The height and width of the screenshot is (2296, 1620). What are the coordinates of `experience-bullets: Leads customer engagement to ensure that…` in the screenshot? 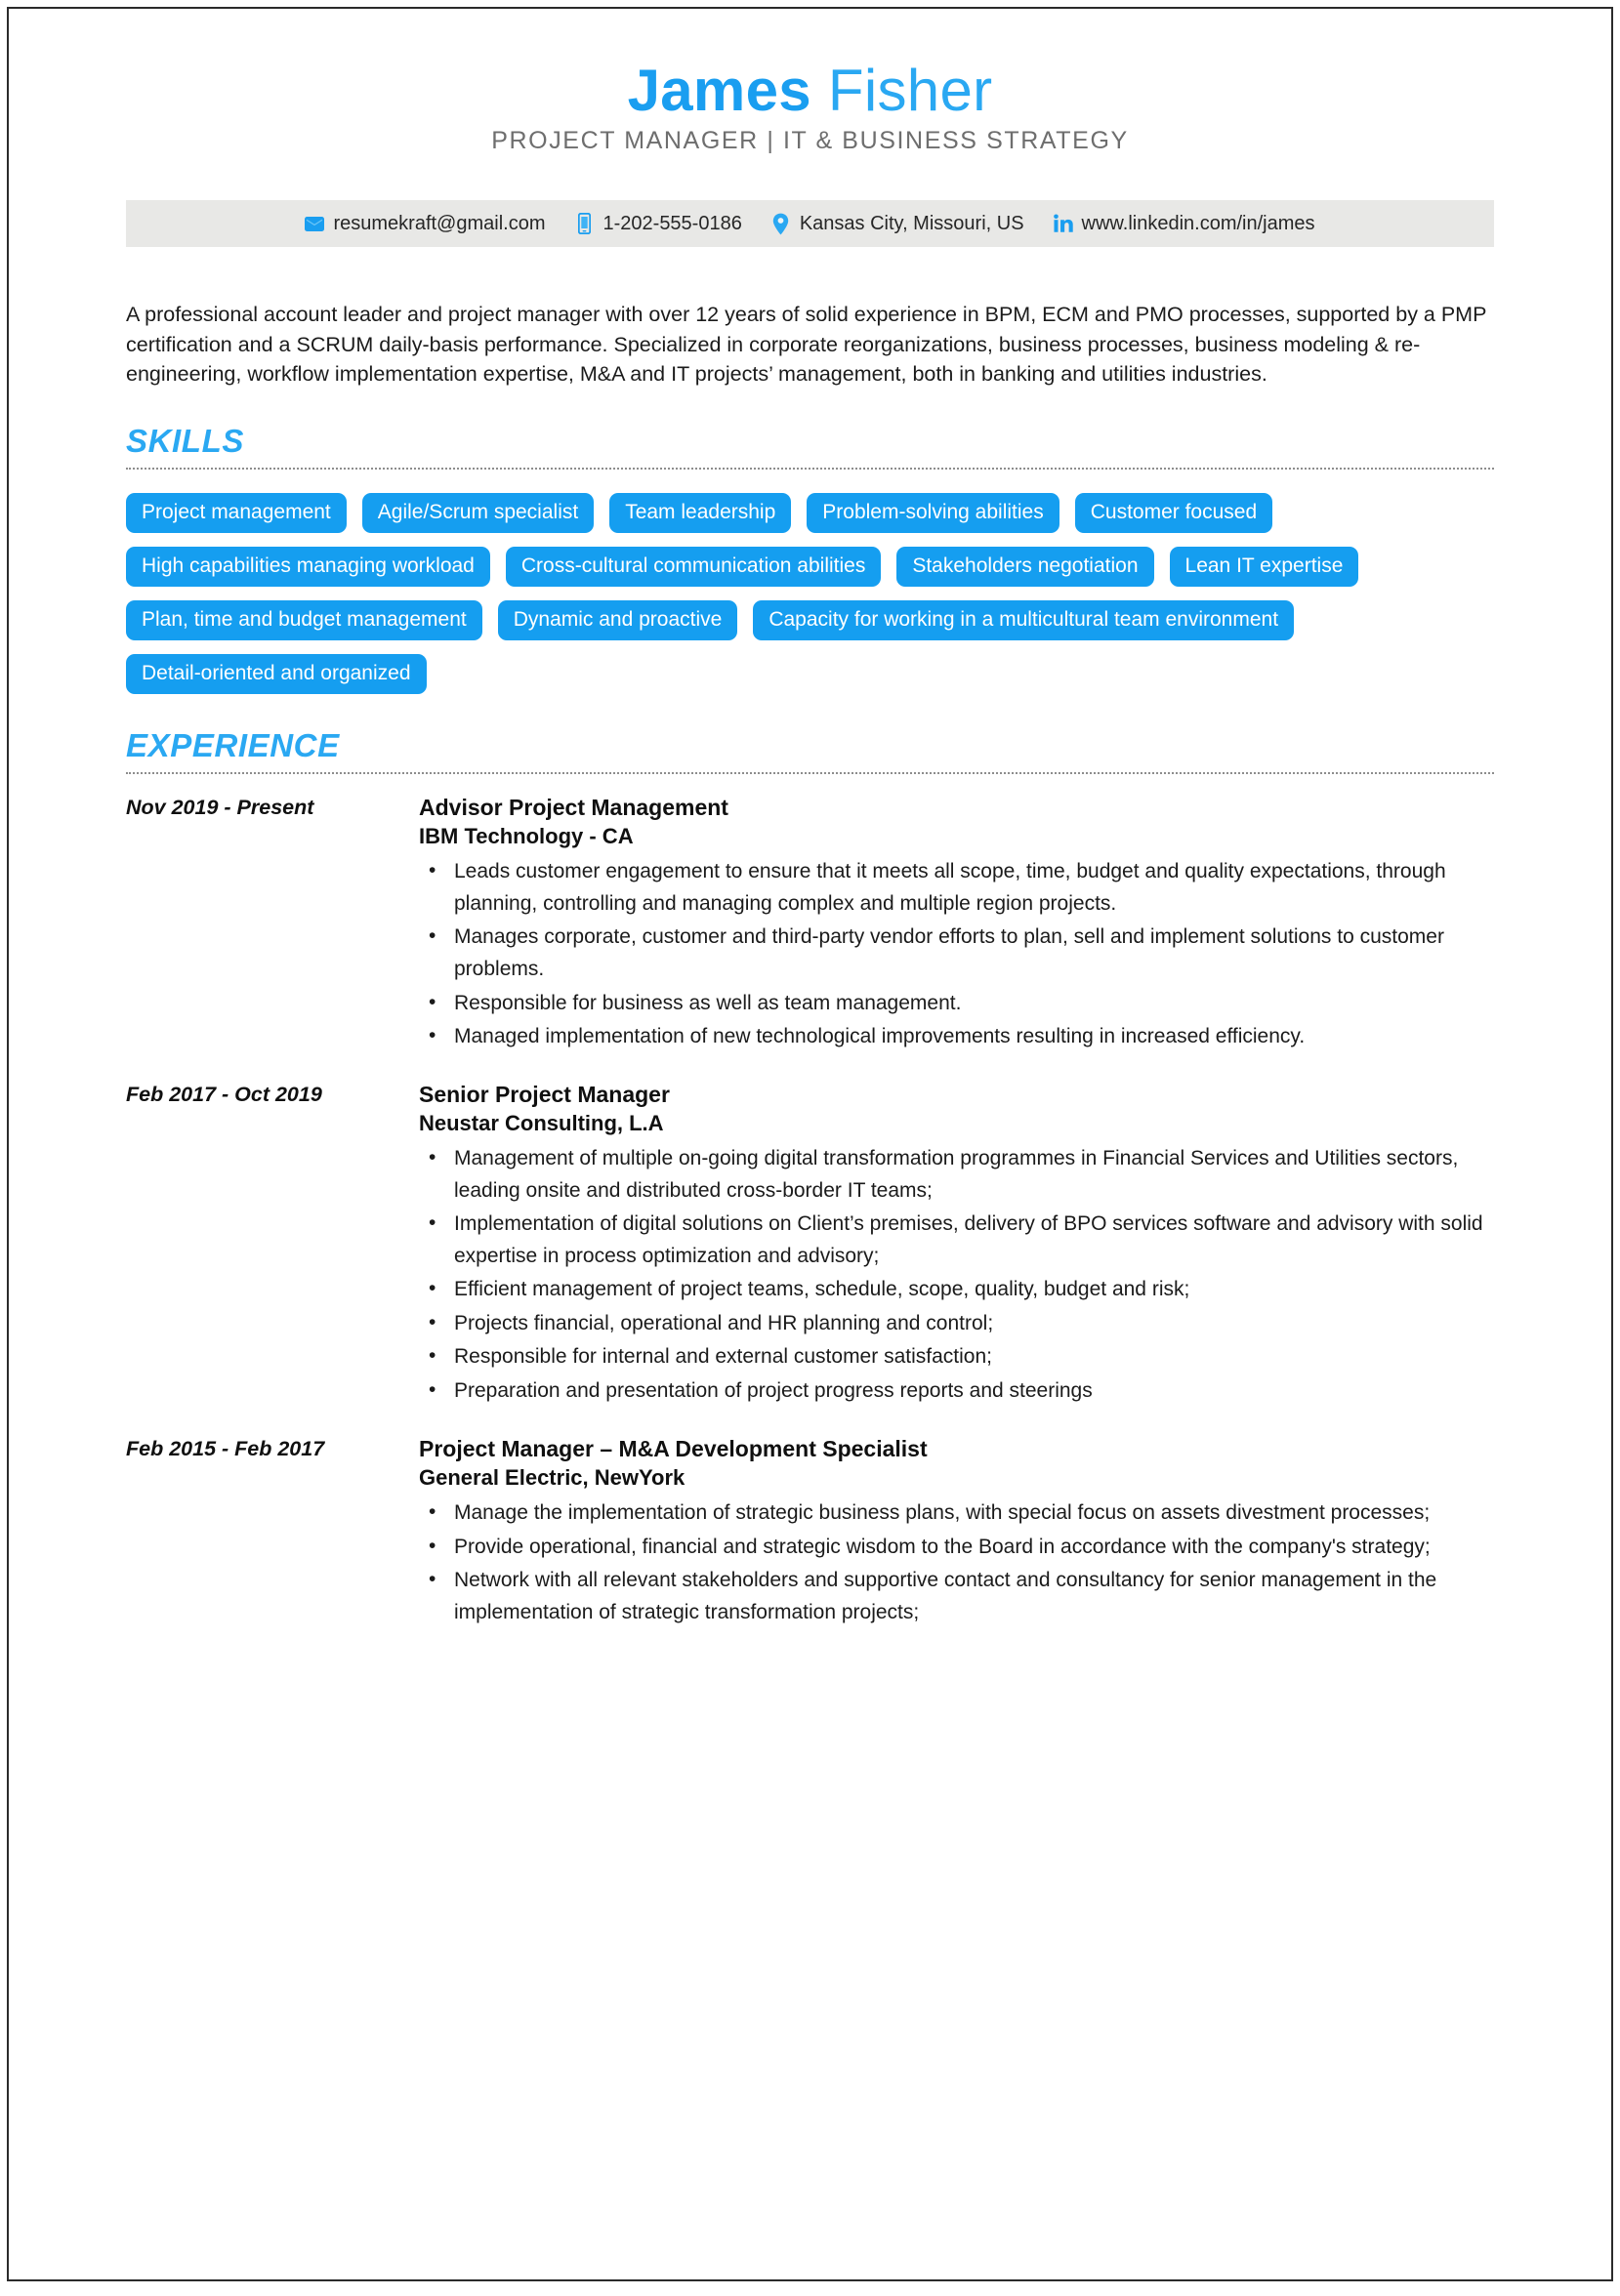 It's located at (957, 954).